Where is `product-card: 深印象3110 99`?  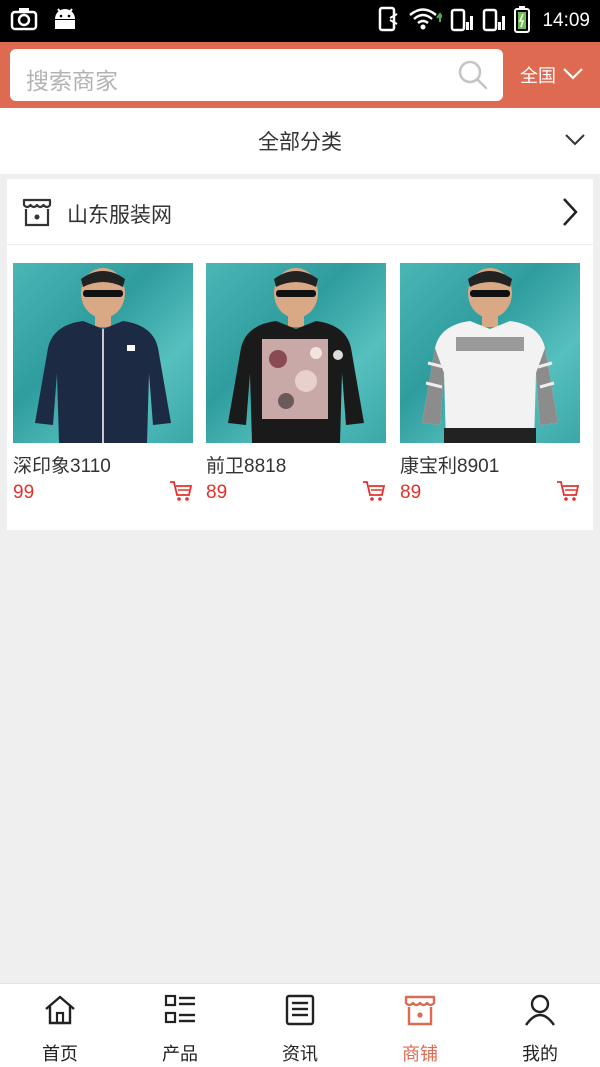 product-card: 深印象3110 99 is located at coordinates (103, 384).